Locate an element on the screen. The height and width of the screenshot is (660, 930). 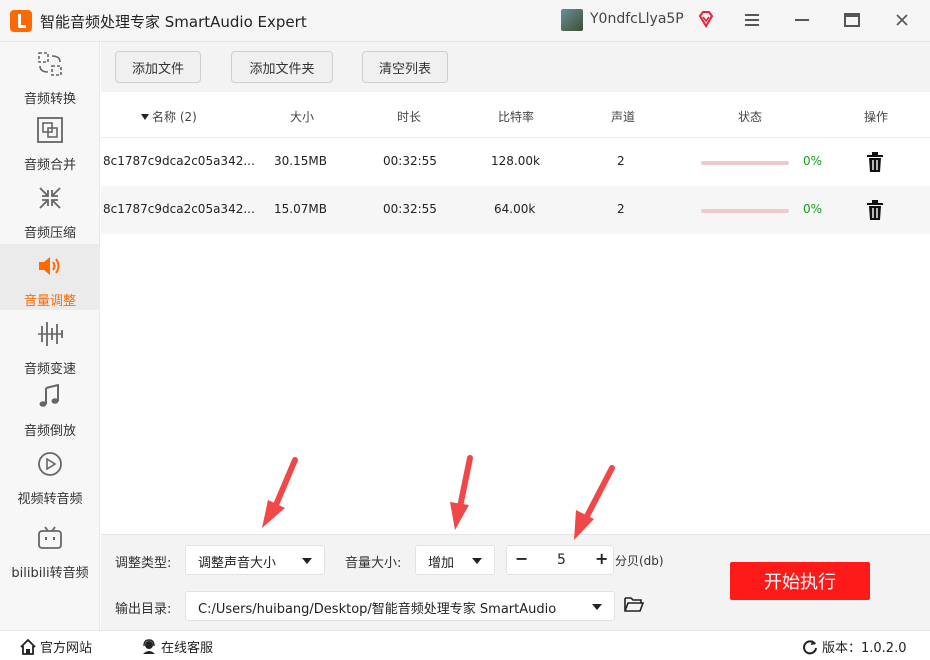
open-folder-icon is located at coordinates (634, 604).